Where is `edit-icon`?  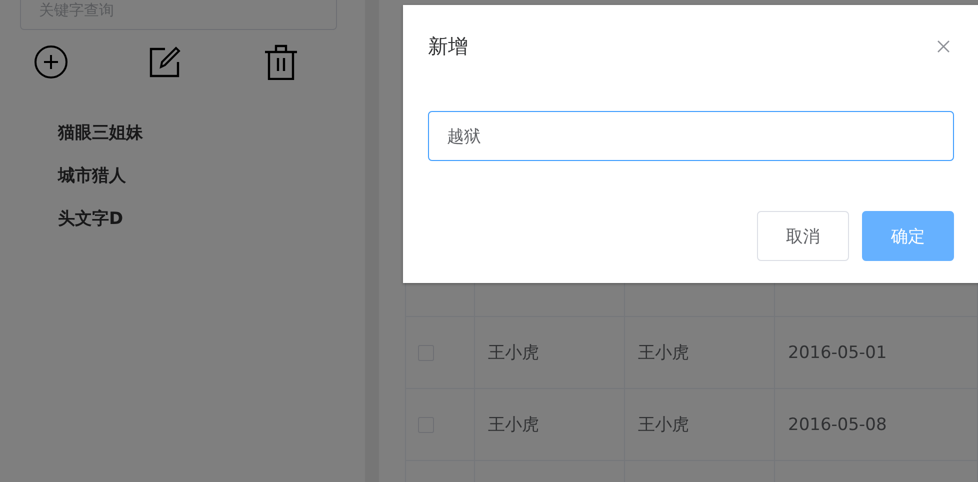 edit-icon is located at coordinates (165, 62).